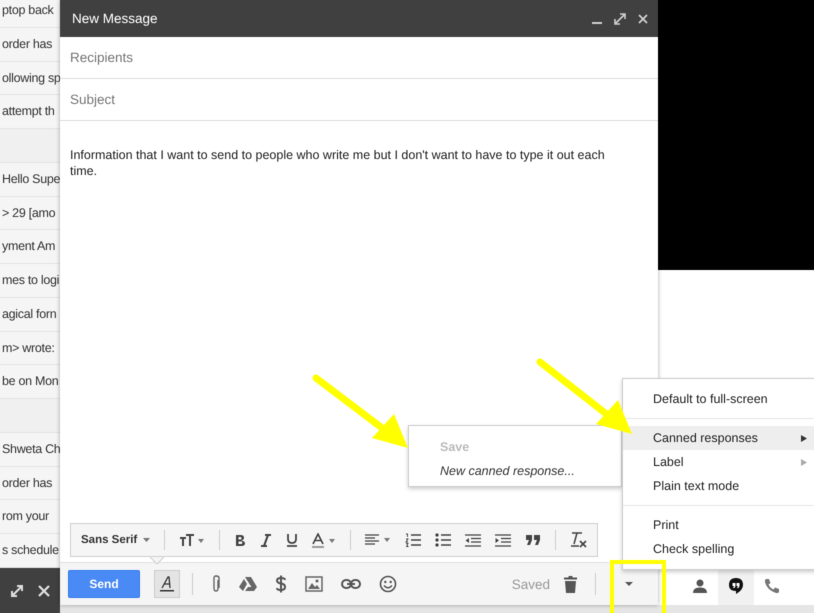  What do you see at coordinates (579, 540) in the screenshot?
I see `clear-formatting-icon` at bounding box center [579, 540].